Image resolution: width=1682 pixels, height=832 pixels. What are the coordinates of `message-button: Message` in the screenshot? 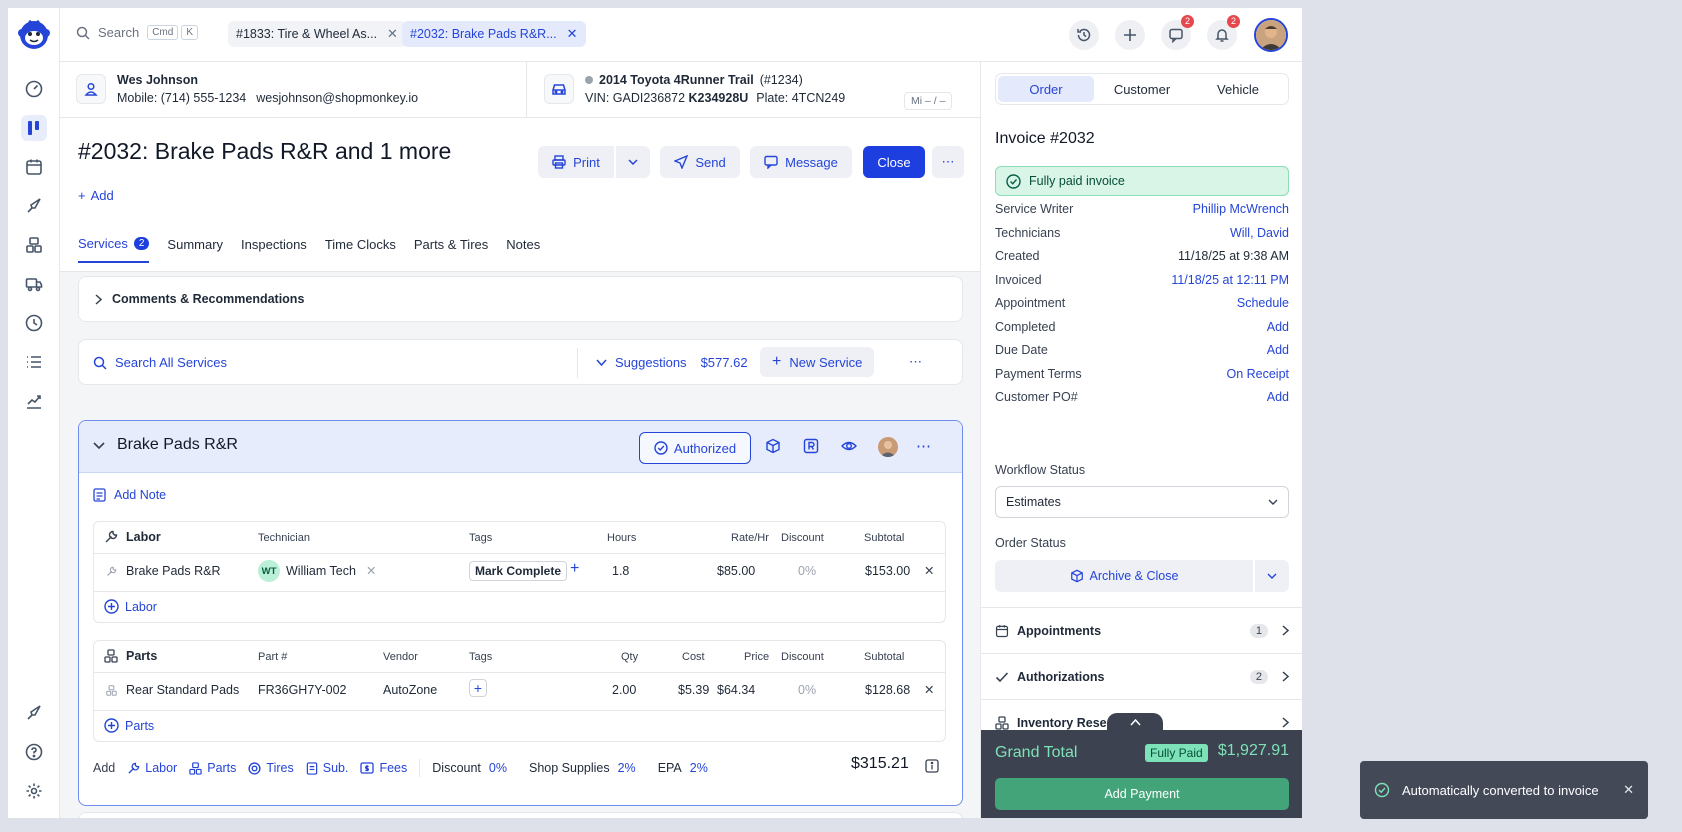 It's located at (801, 162).